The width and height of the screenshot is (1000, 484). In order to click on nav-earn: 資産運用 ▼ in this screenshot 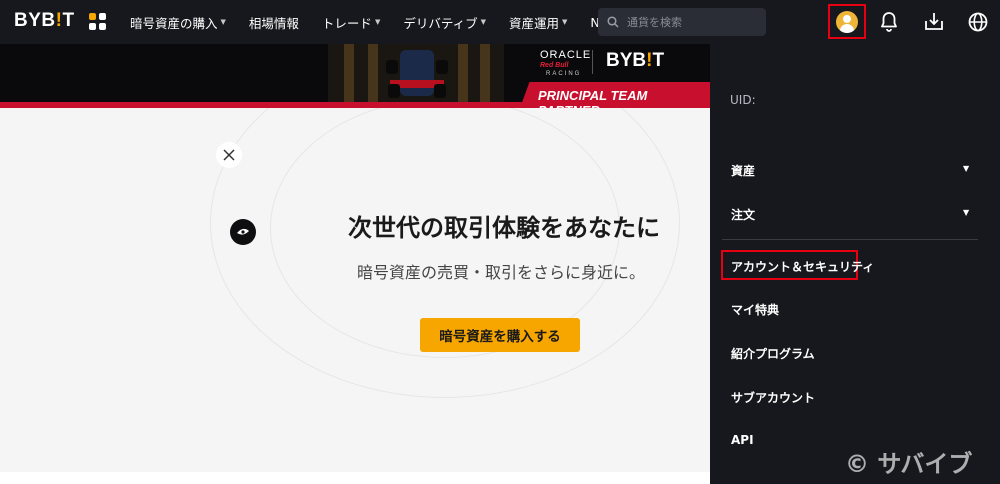, I will do `click(538, 22)`.